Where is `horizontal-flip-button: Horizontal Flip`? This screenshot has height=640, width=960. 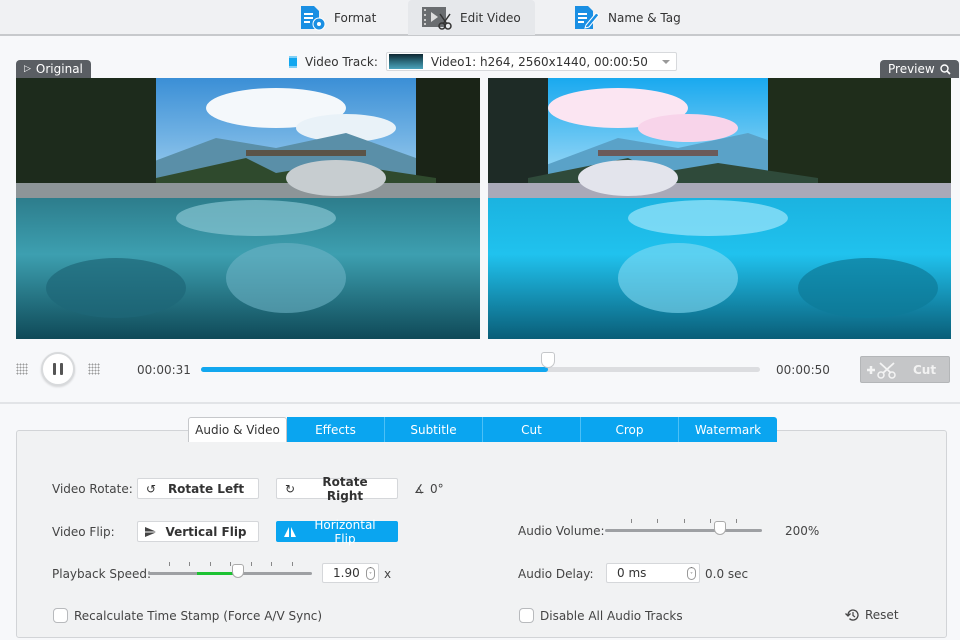 horizontal-flip-button: Horizontal Flip is located at coordinates (337, 532).